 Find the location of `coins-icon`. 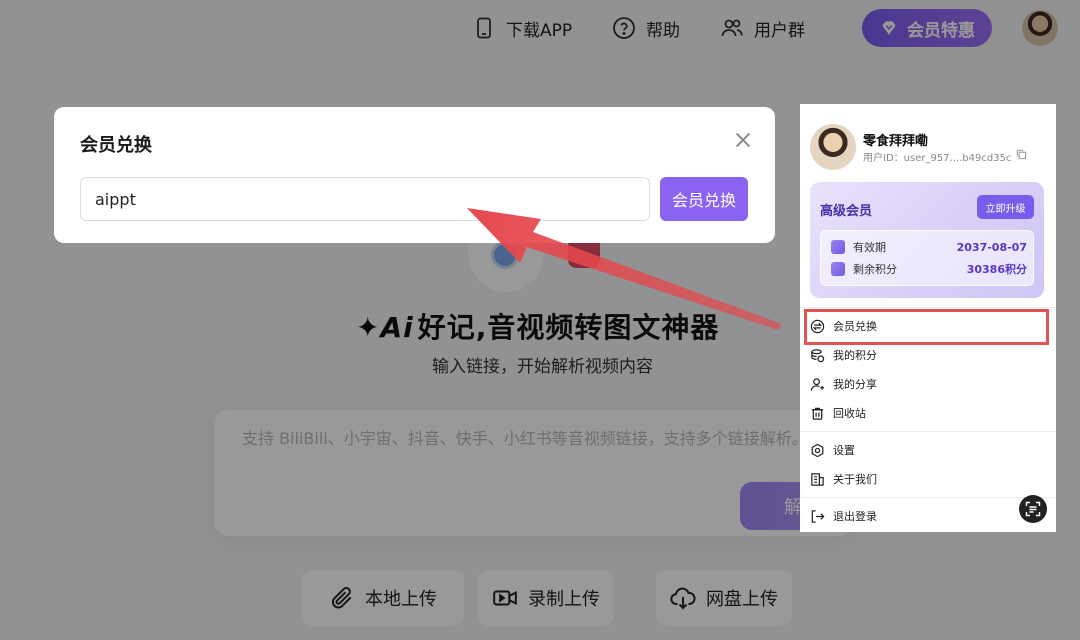

coins-icon is located at coordinates (818, 355).